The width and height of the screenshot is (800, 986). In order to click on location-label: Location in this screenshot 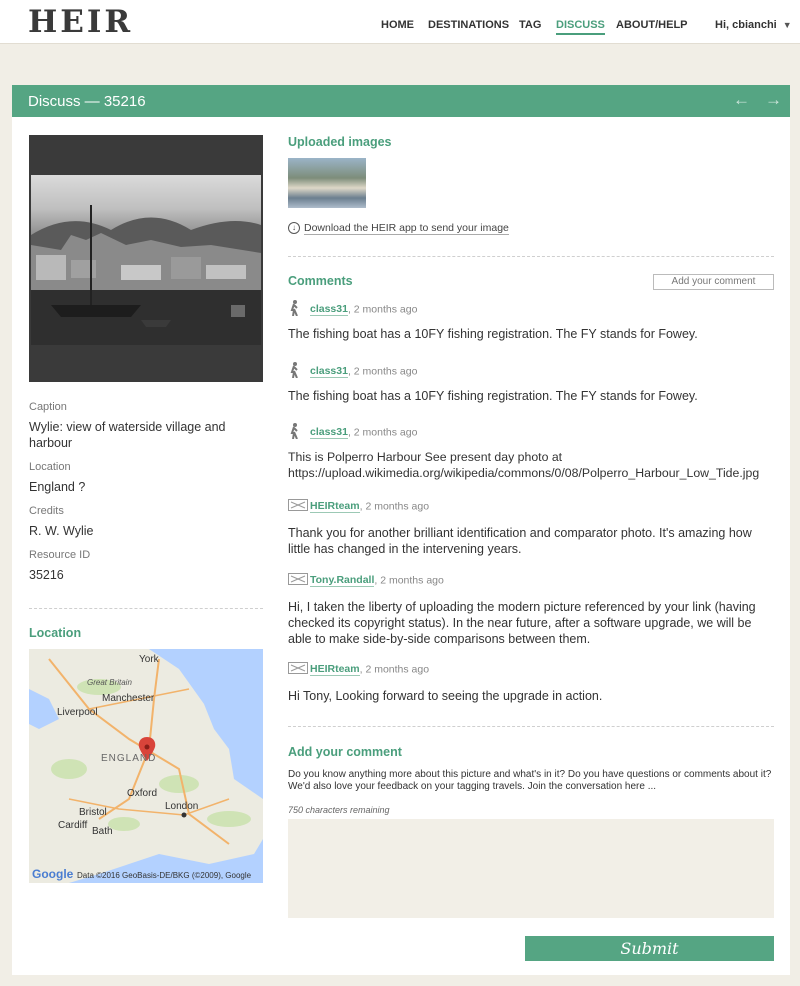, I will do `click(50, 467)`.